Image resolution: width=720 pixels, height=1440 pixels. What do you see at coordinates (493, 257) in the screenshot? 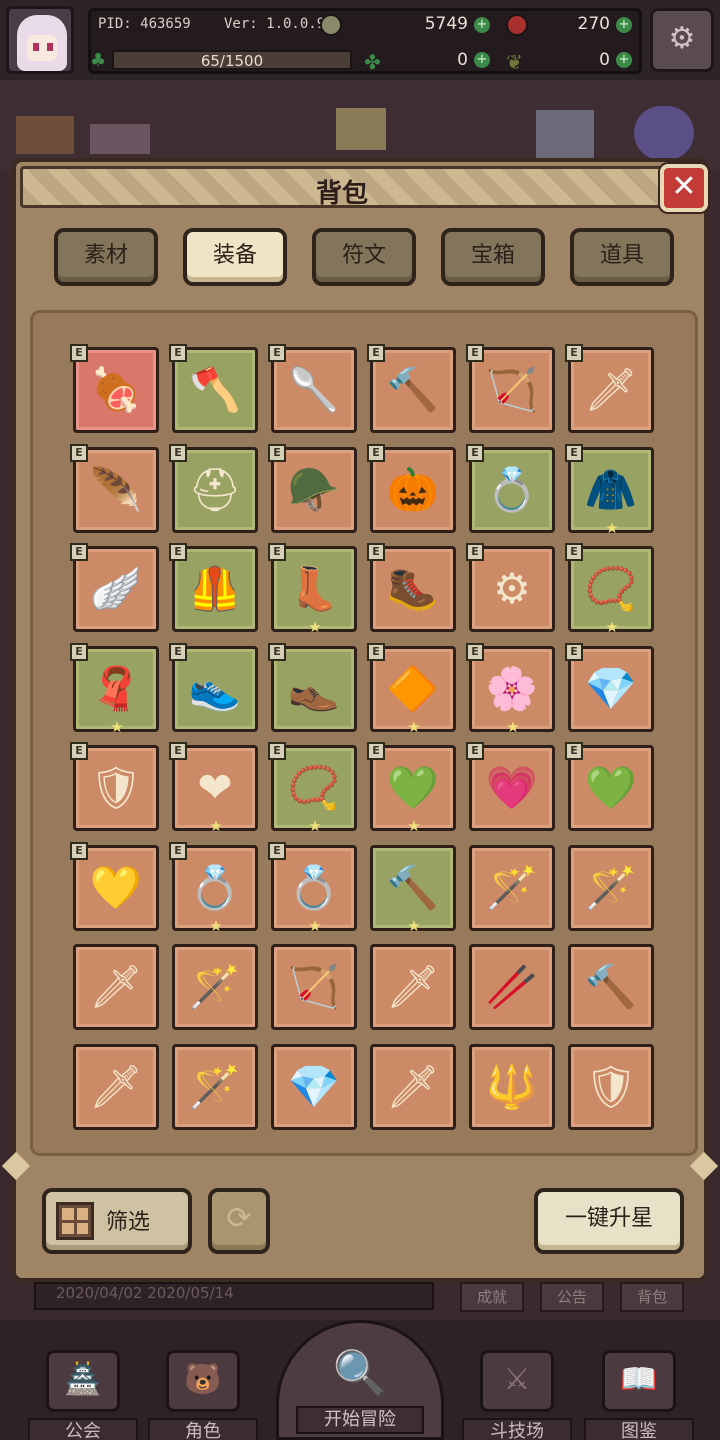
I see `tab-chests: 宝箱` at bounding box center [493, 257].